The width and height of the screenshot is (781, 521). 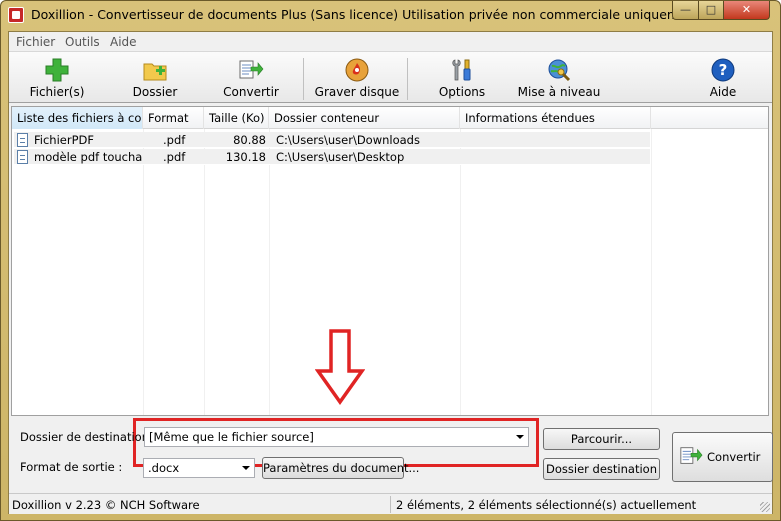 What do you see at coordinates (390, 41) in the screenshot?
I see `menu-bar: Fichier Outils Aide` at bounding box center [390, 41].